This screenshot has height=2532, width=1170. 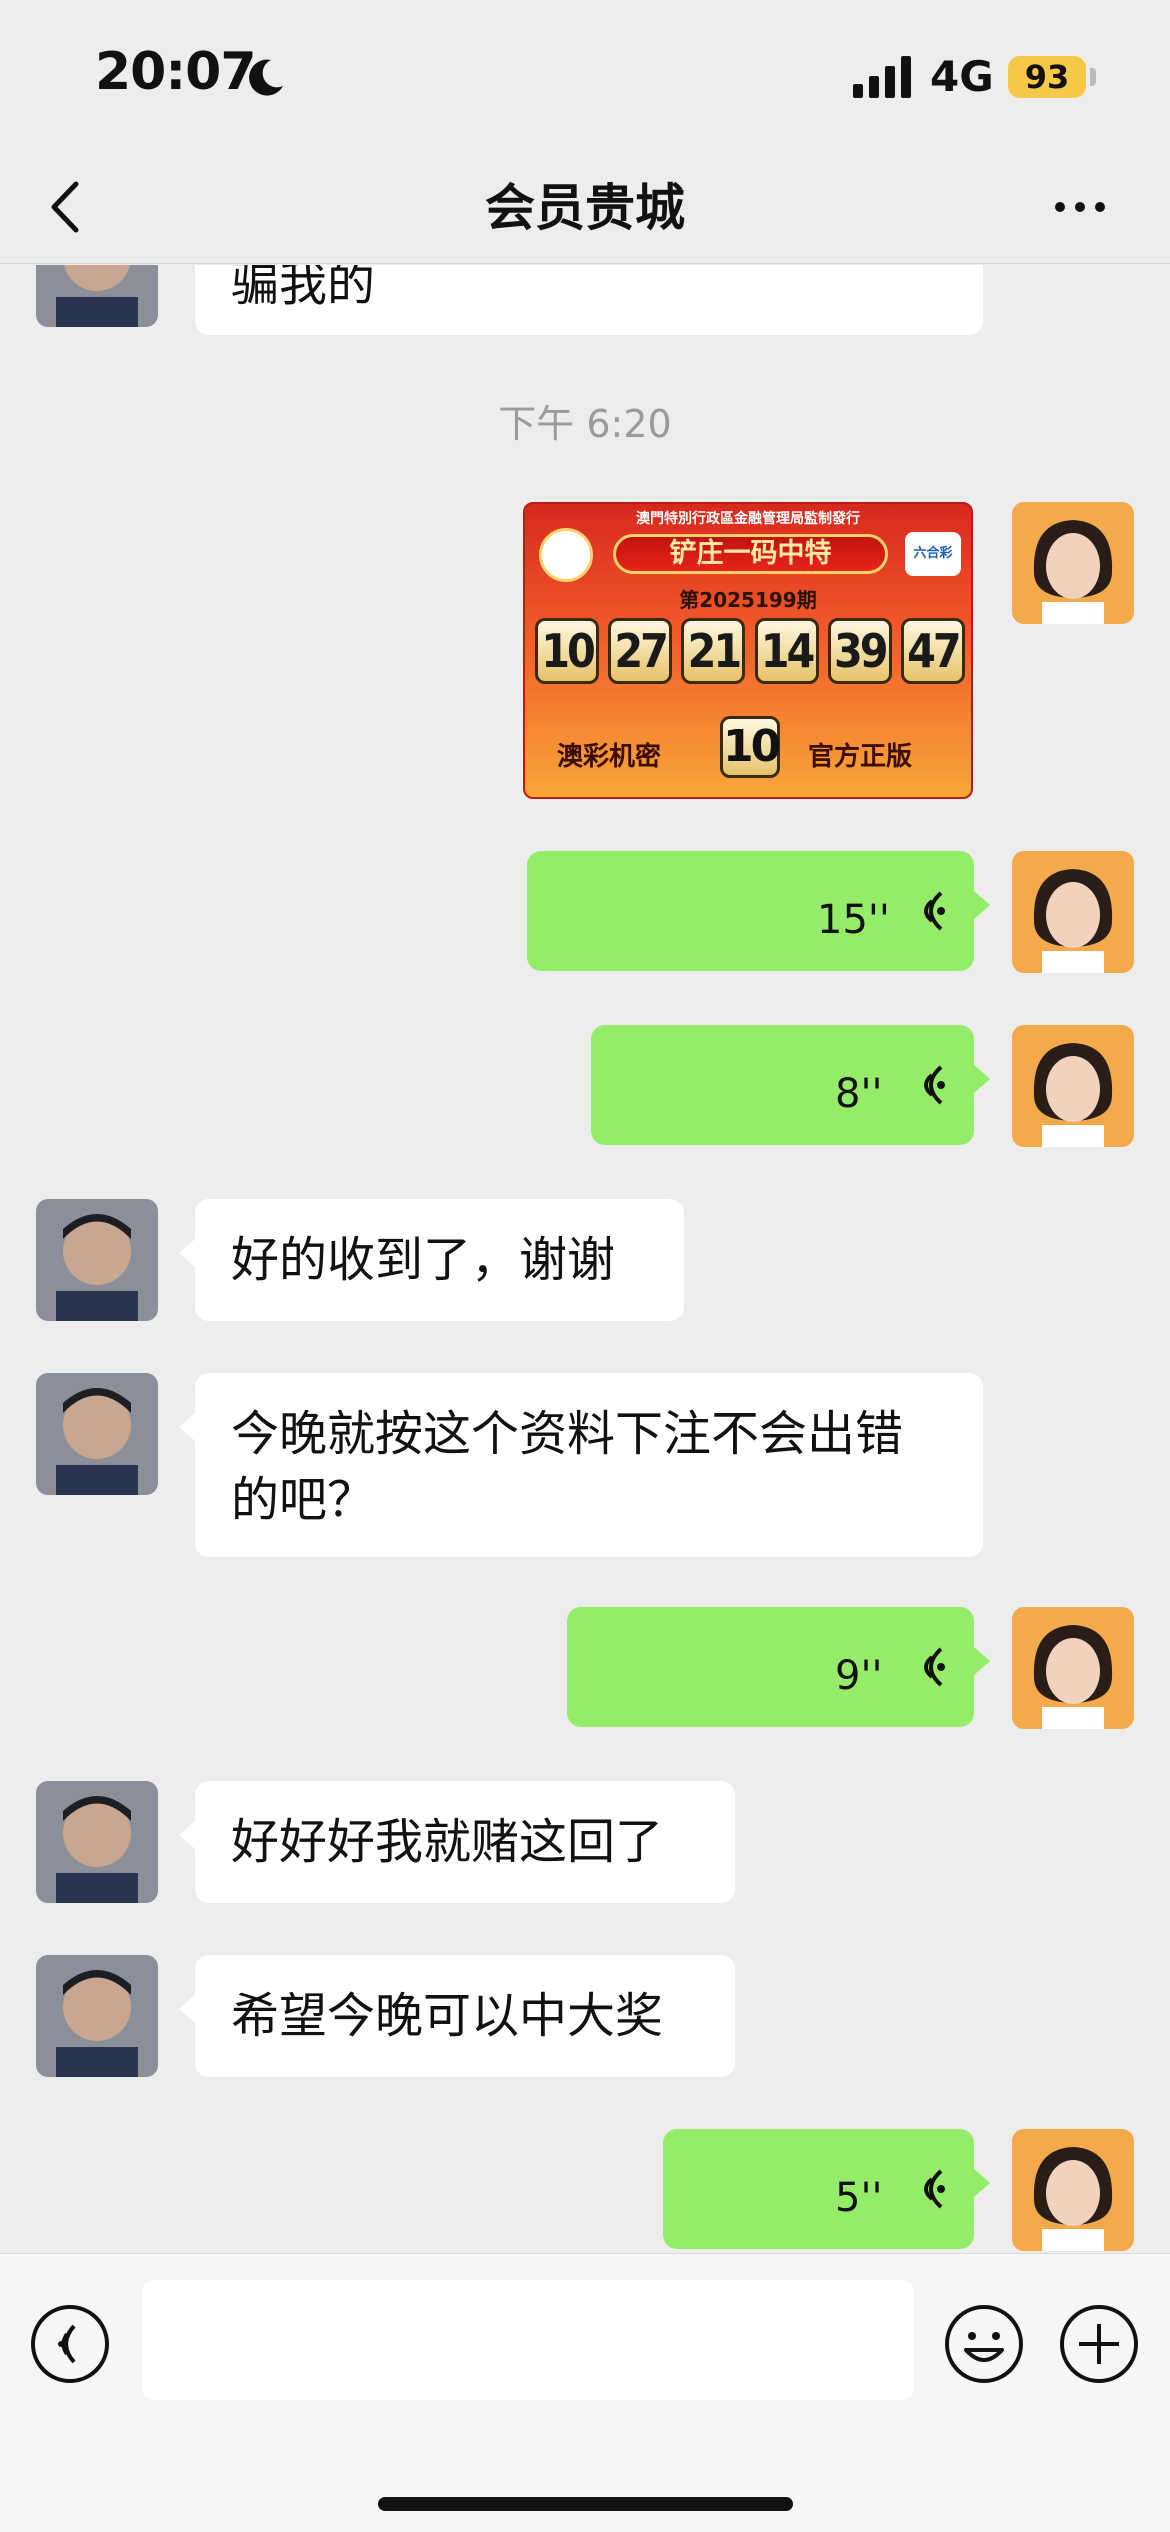 What do you see at coordinates (859, 1094) in the screenshot?
I see `voice-duration: 8''` at bounding box center [859, 1094].